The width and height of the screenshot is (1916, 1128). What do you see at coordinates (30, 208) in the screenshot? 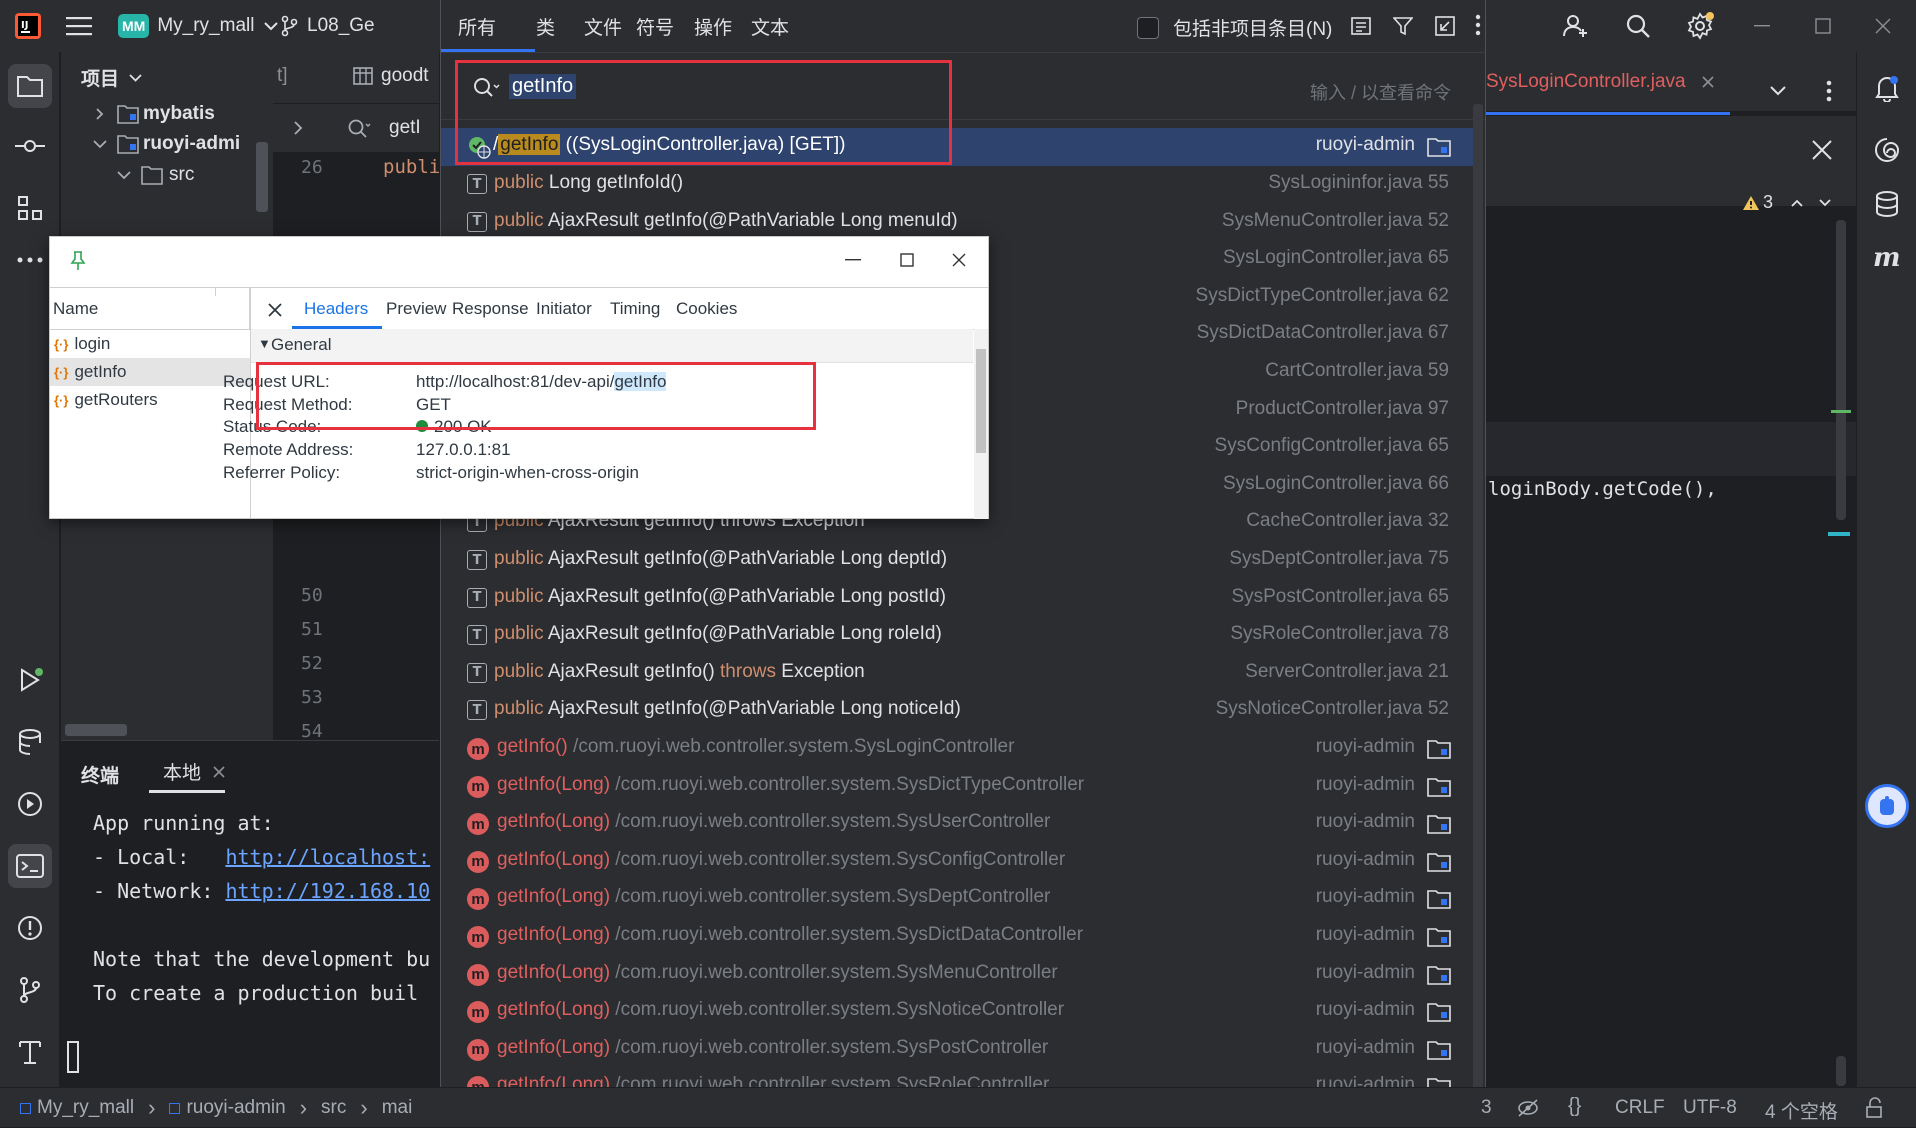
I see `structure-icon` at bounding box center [30, 208].